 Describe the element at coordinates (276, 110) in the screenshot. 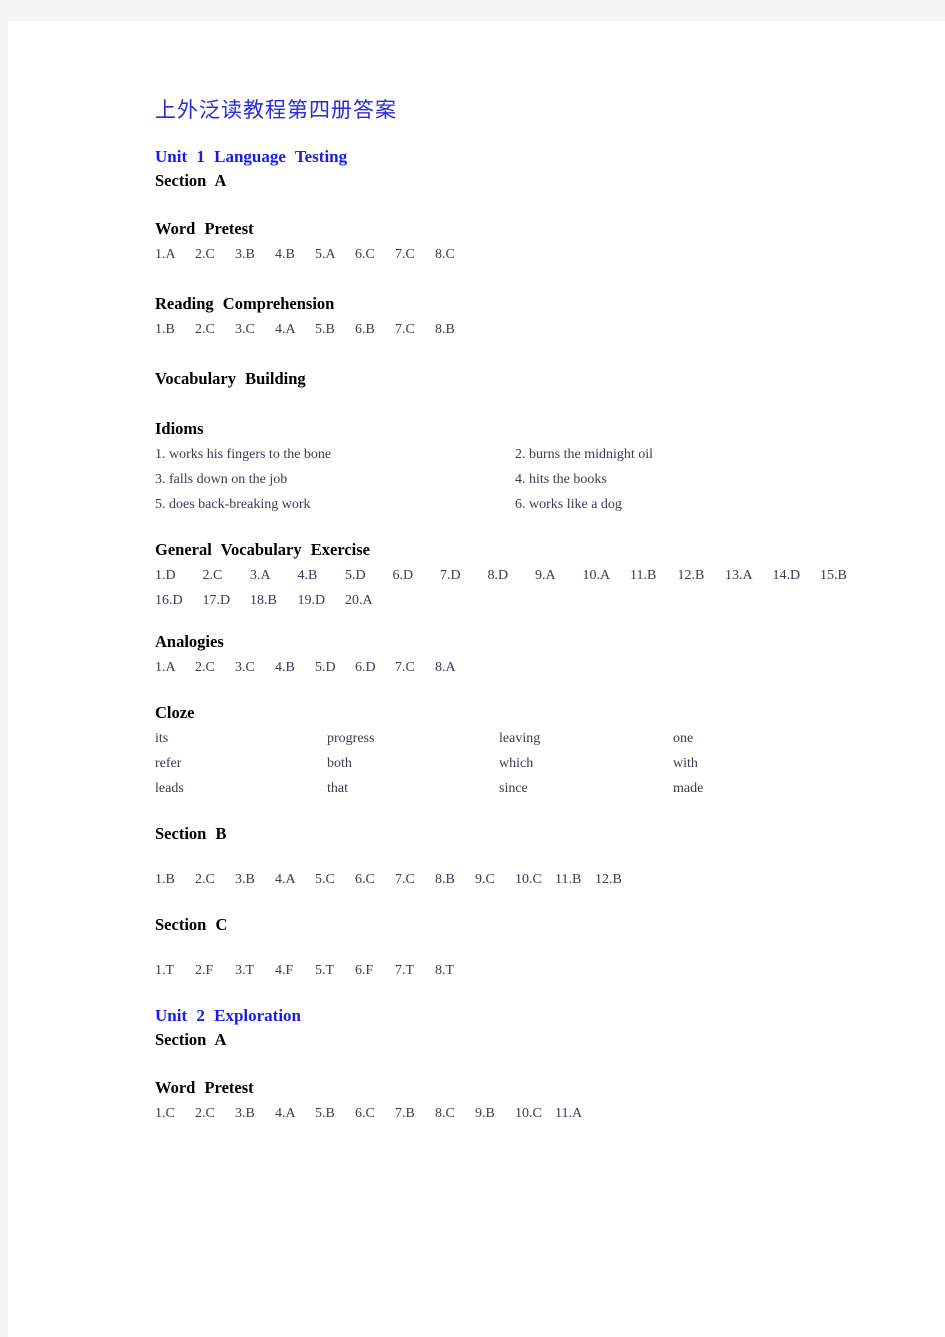

I see `page-title: 上外泛读教程第四册答案` at that location.